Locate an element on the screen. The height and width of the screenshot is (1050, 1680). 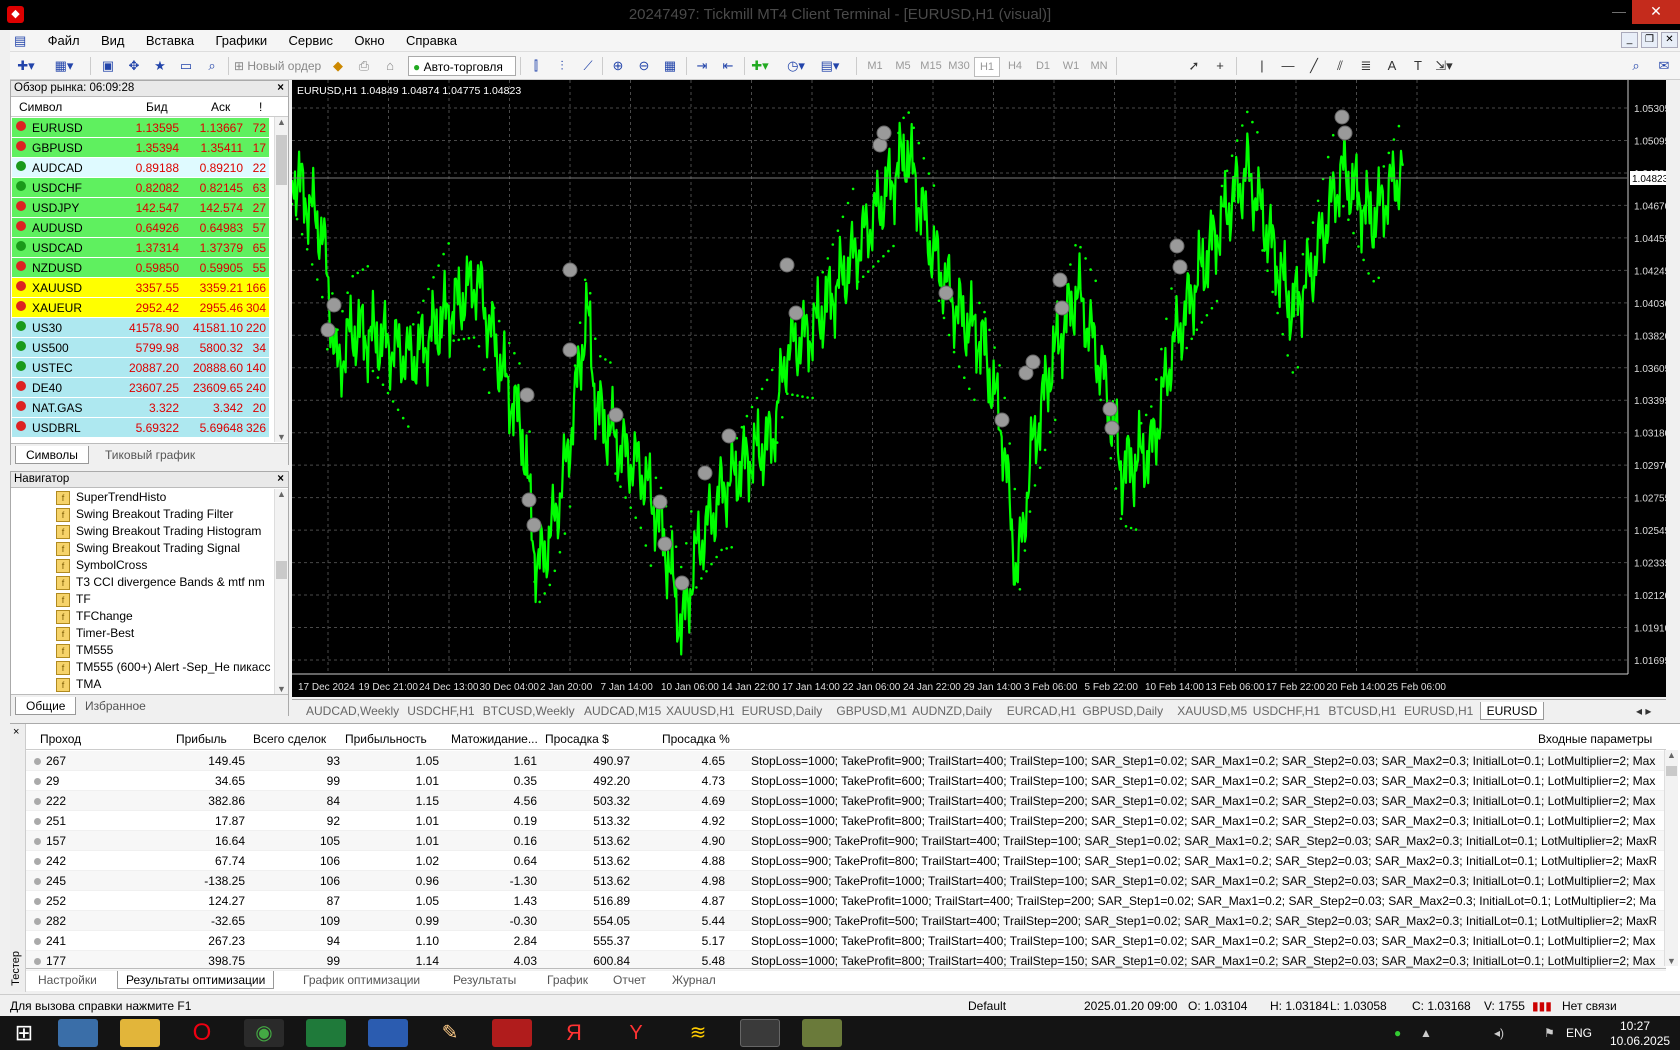
market-watch-row: US30 41578.90 41581.10 220 is located at coordinates (140, 327).